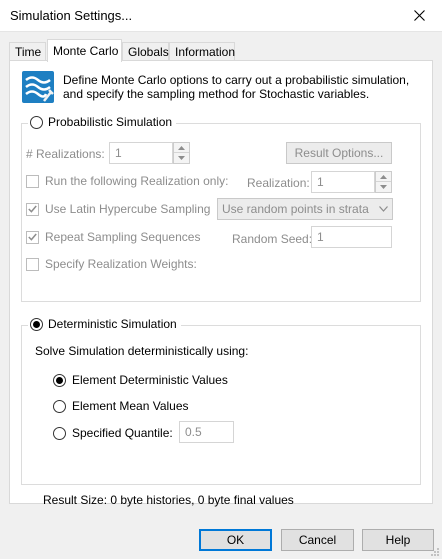 Image resolution: width=442 pixels, height=559 pixels. What do you see at coordinates (65, 154) in the screenshot?
I see `realizations-label: # Realizations:` at bounding box center [65, 154].